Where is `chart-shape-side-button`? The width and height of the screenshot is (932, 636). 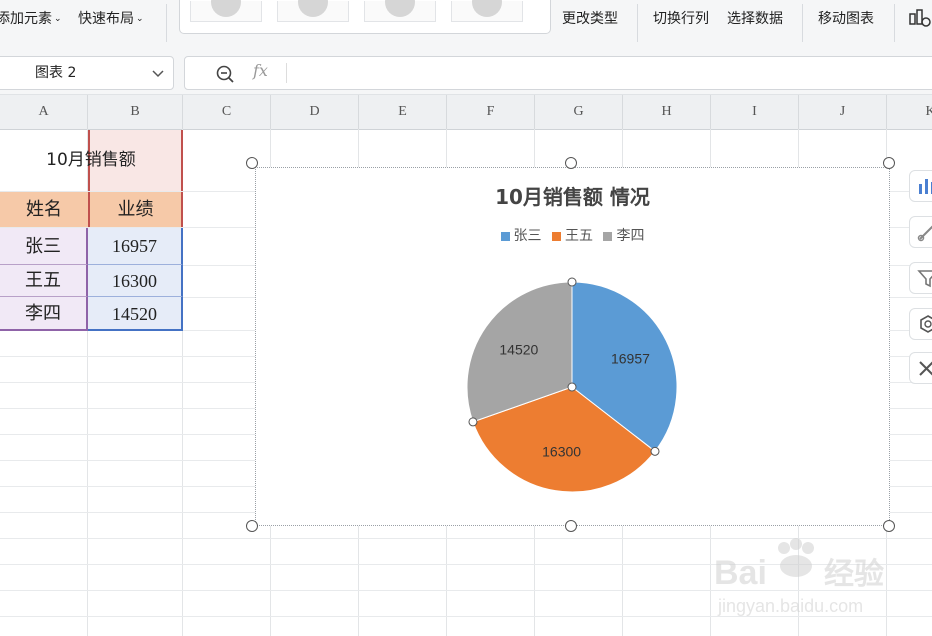 chart-shape-side-button is located at coordinates (920, 324).